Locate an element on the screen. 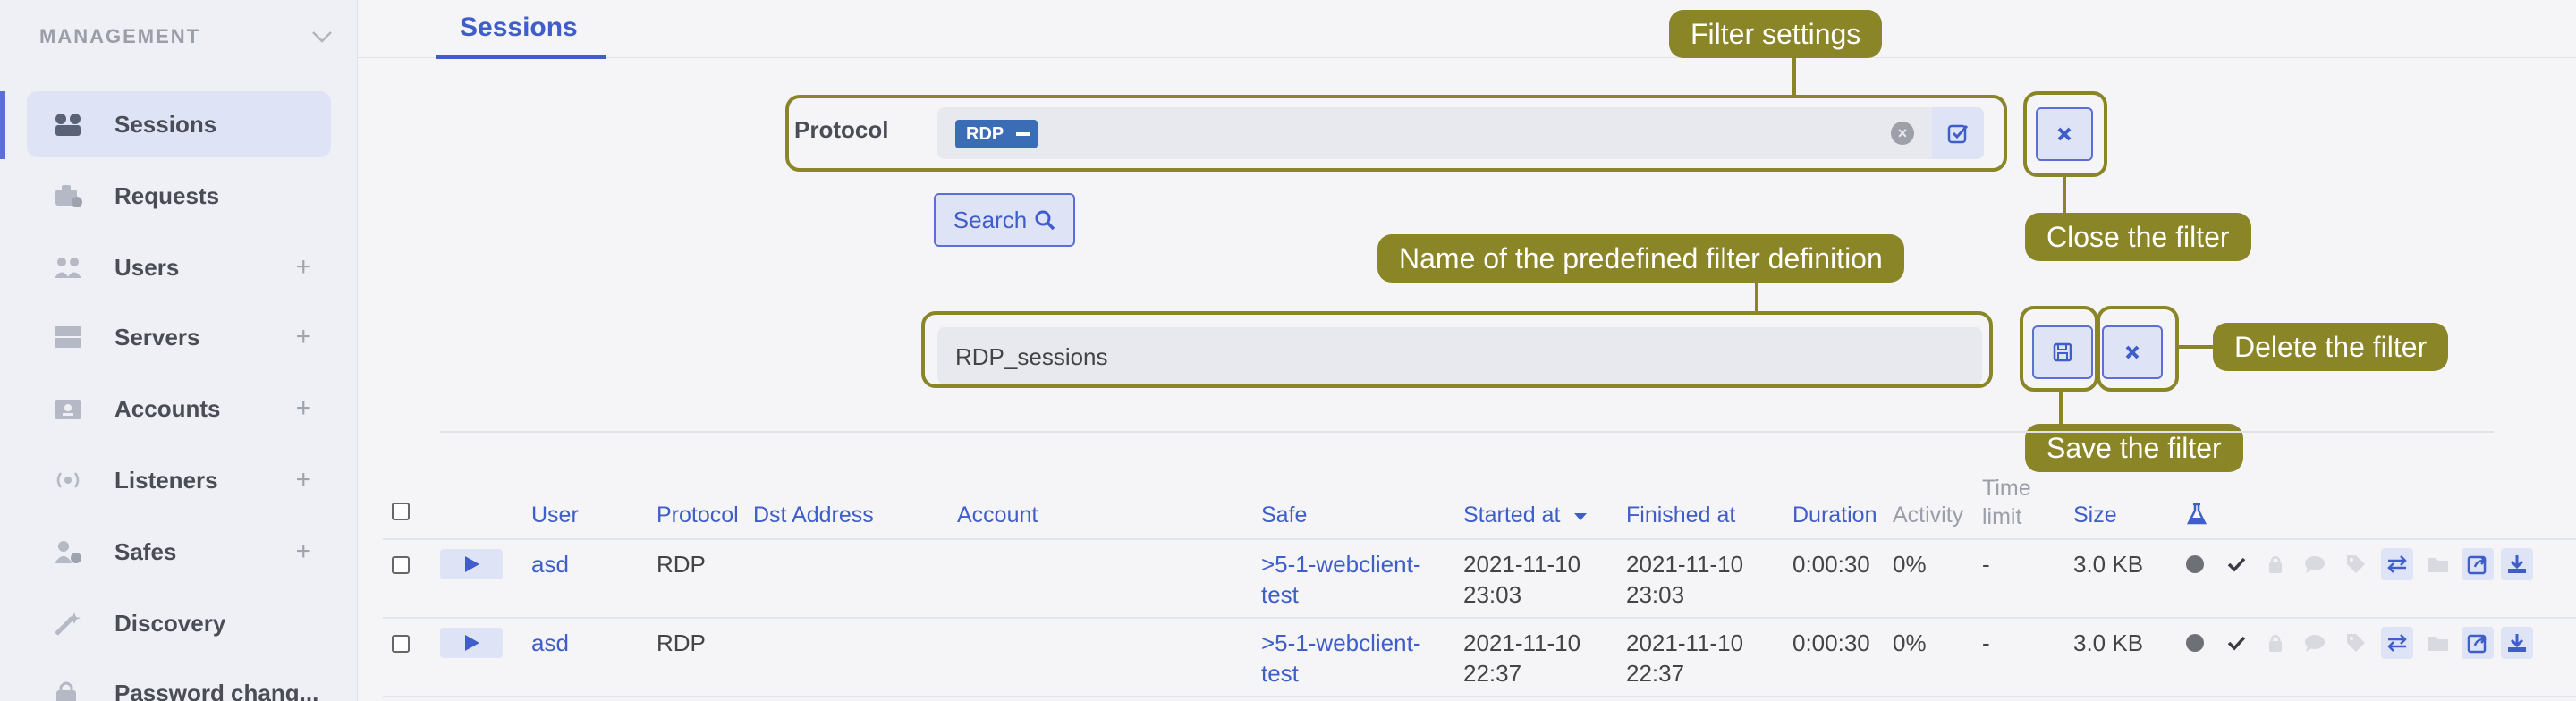  protocol-tag: RDP is located at coordinates (996, 134).